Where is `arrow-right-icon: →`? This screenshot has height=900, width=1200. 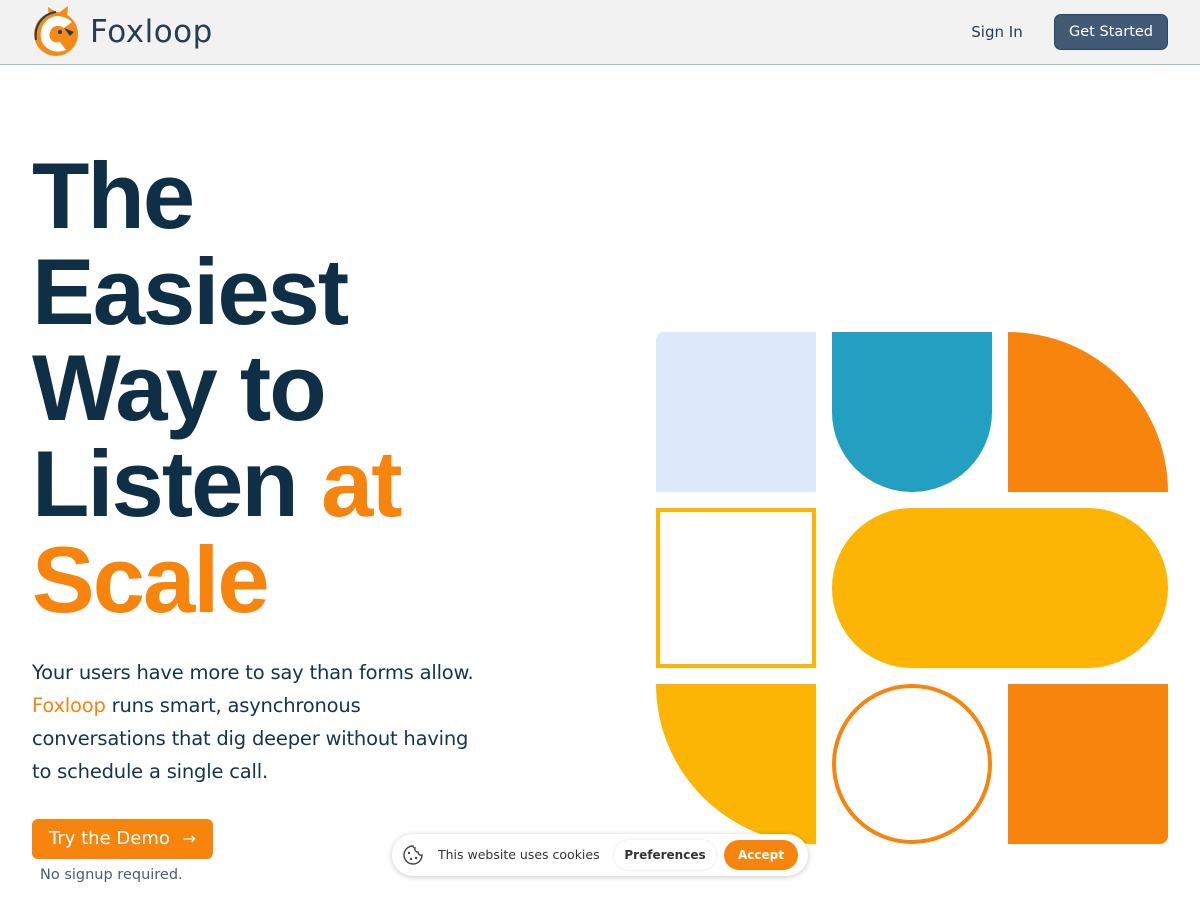
arrow-right-icon: → is located at coordinates (189, 838).